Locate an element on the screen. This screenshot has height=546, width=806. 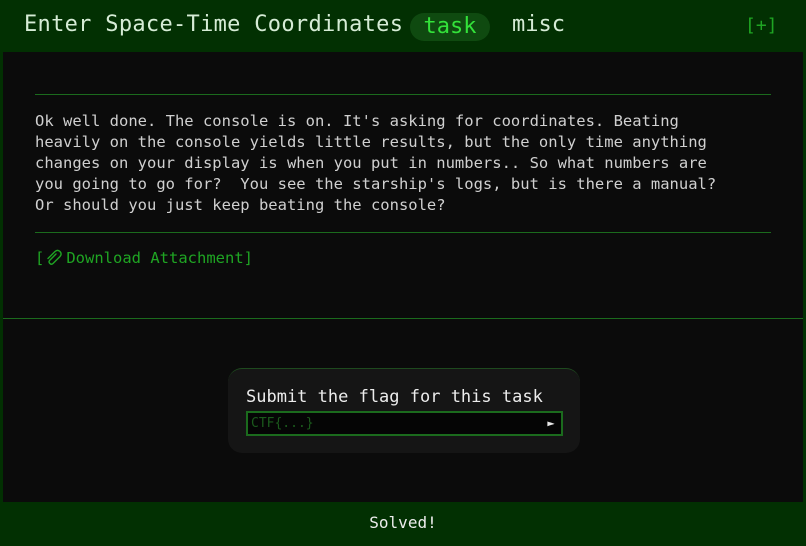
paperclip-icon is located at coordinates (55, 257).